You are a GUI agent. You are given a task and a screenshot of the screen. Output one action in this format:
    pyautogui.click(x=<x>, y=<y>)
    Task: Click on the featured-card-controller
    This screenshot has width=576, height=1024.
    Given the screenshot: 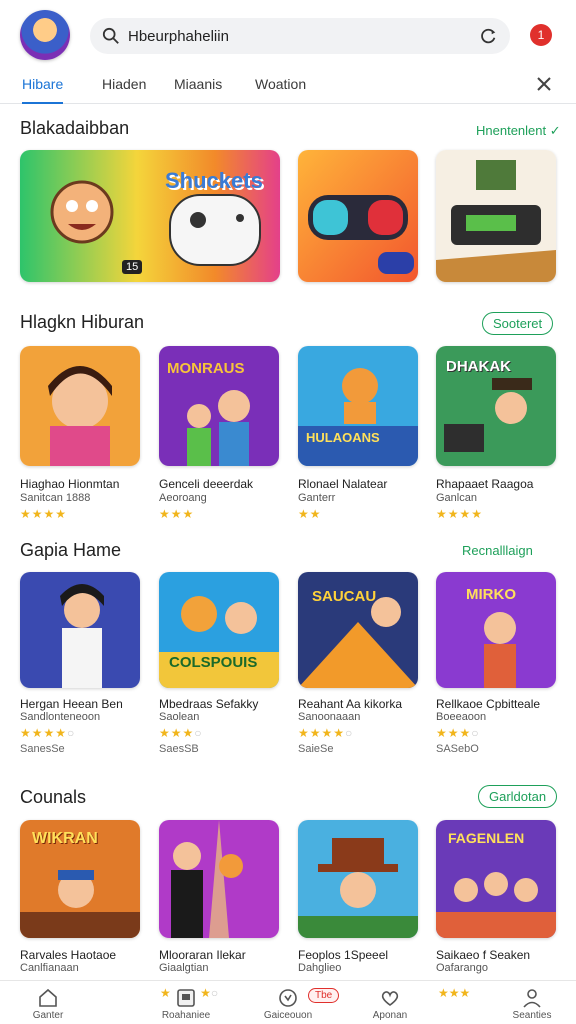 What is the action you would take?
    pyautogui.click(x=358, y=216)
    